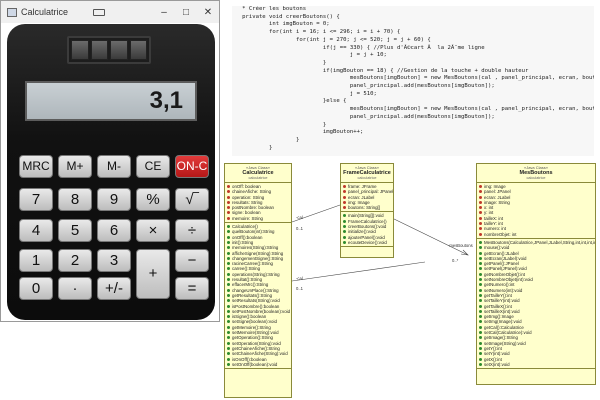  What do you see at coordinates (489, 213) in the screenshot?
I see `attribute-text: y: int` at bounding box center [489, 213].